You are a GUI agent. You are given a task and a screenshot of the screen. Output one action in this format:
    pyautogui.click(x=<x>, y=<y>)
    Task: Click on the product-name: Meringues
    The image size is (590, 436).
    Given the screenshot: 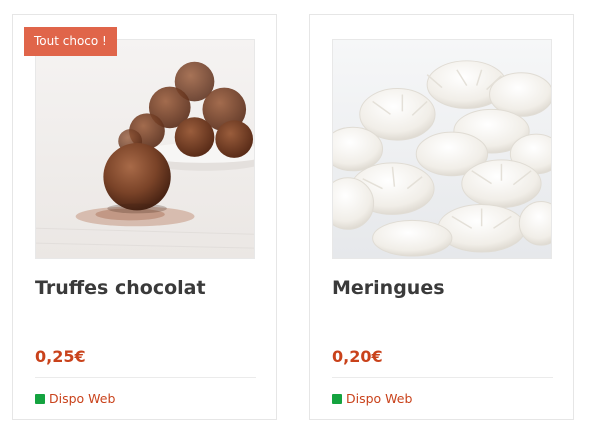 What is the action you would take?
    pyautogui.click(x=388, y=288)
    